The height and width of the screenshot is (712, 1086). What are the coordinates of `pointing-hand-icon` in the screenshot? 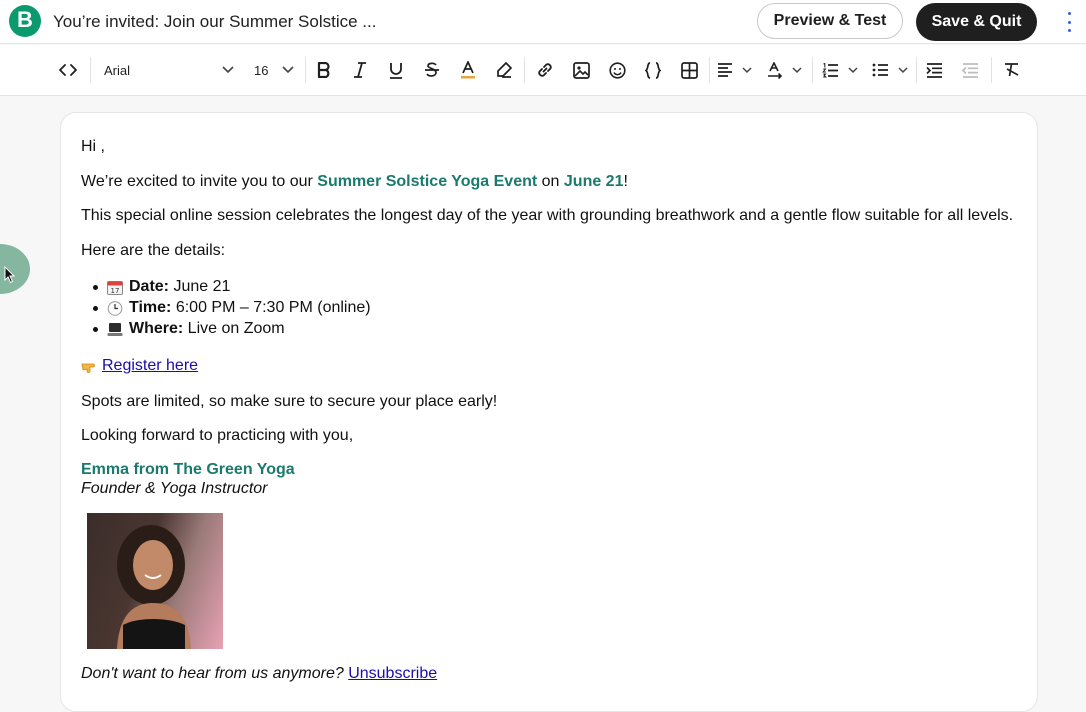 It's located at (90, 366).